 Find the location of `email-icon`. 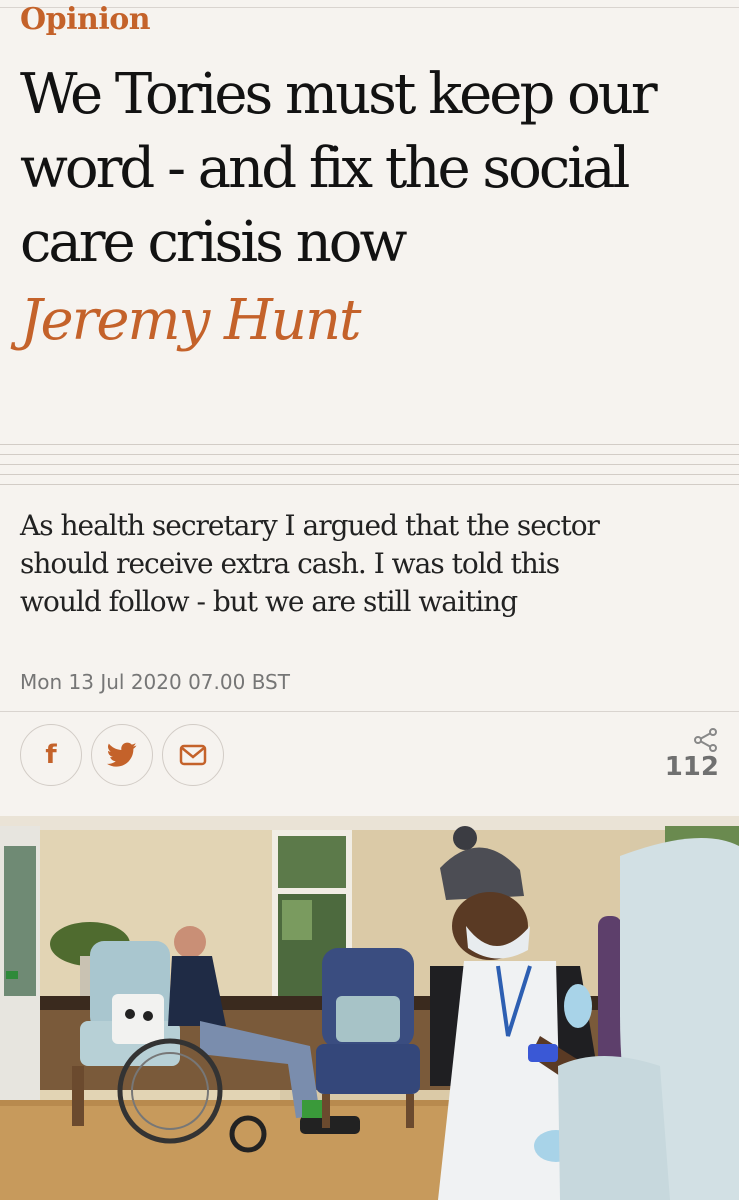

email-icon is located at coordinates (193, 755).